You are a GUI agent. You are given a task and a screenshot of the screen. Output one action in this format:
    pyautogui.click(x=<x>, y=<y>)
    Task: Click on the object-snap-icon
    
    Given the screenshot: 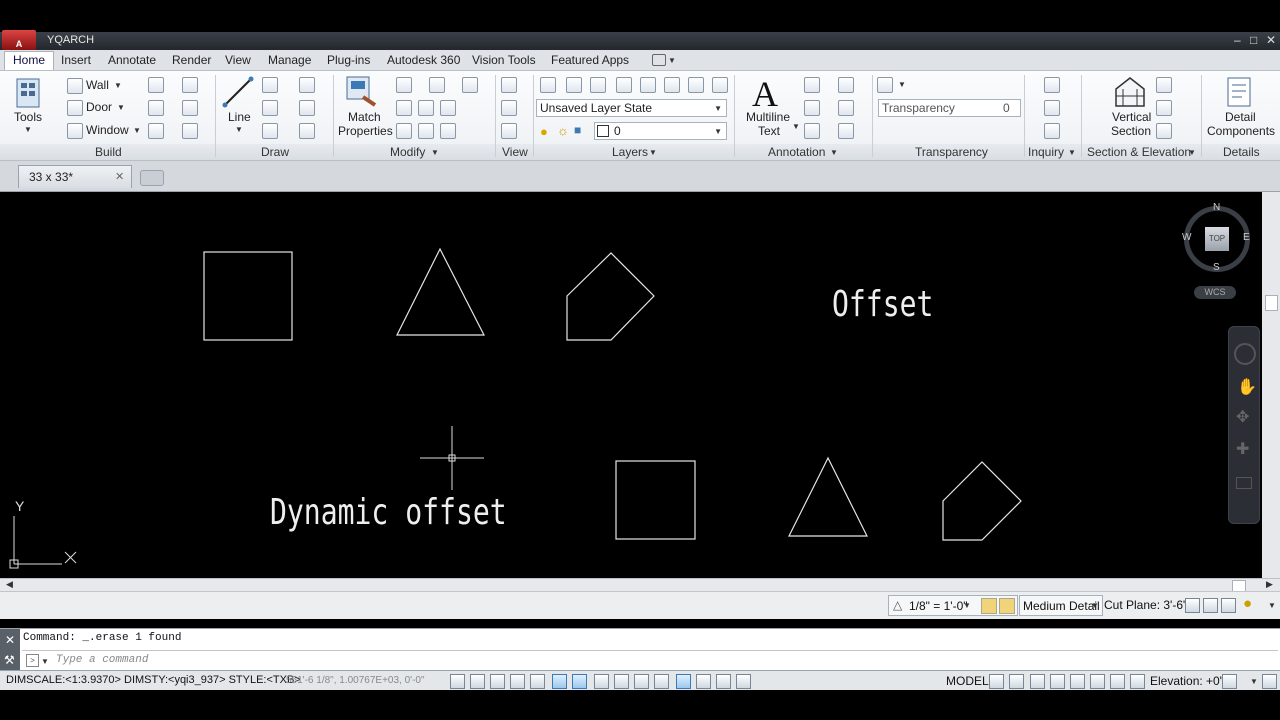 What is the action you would take?
    pyautogui.click(x=559, y=681)
    